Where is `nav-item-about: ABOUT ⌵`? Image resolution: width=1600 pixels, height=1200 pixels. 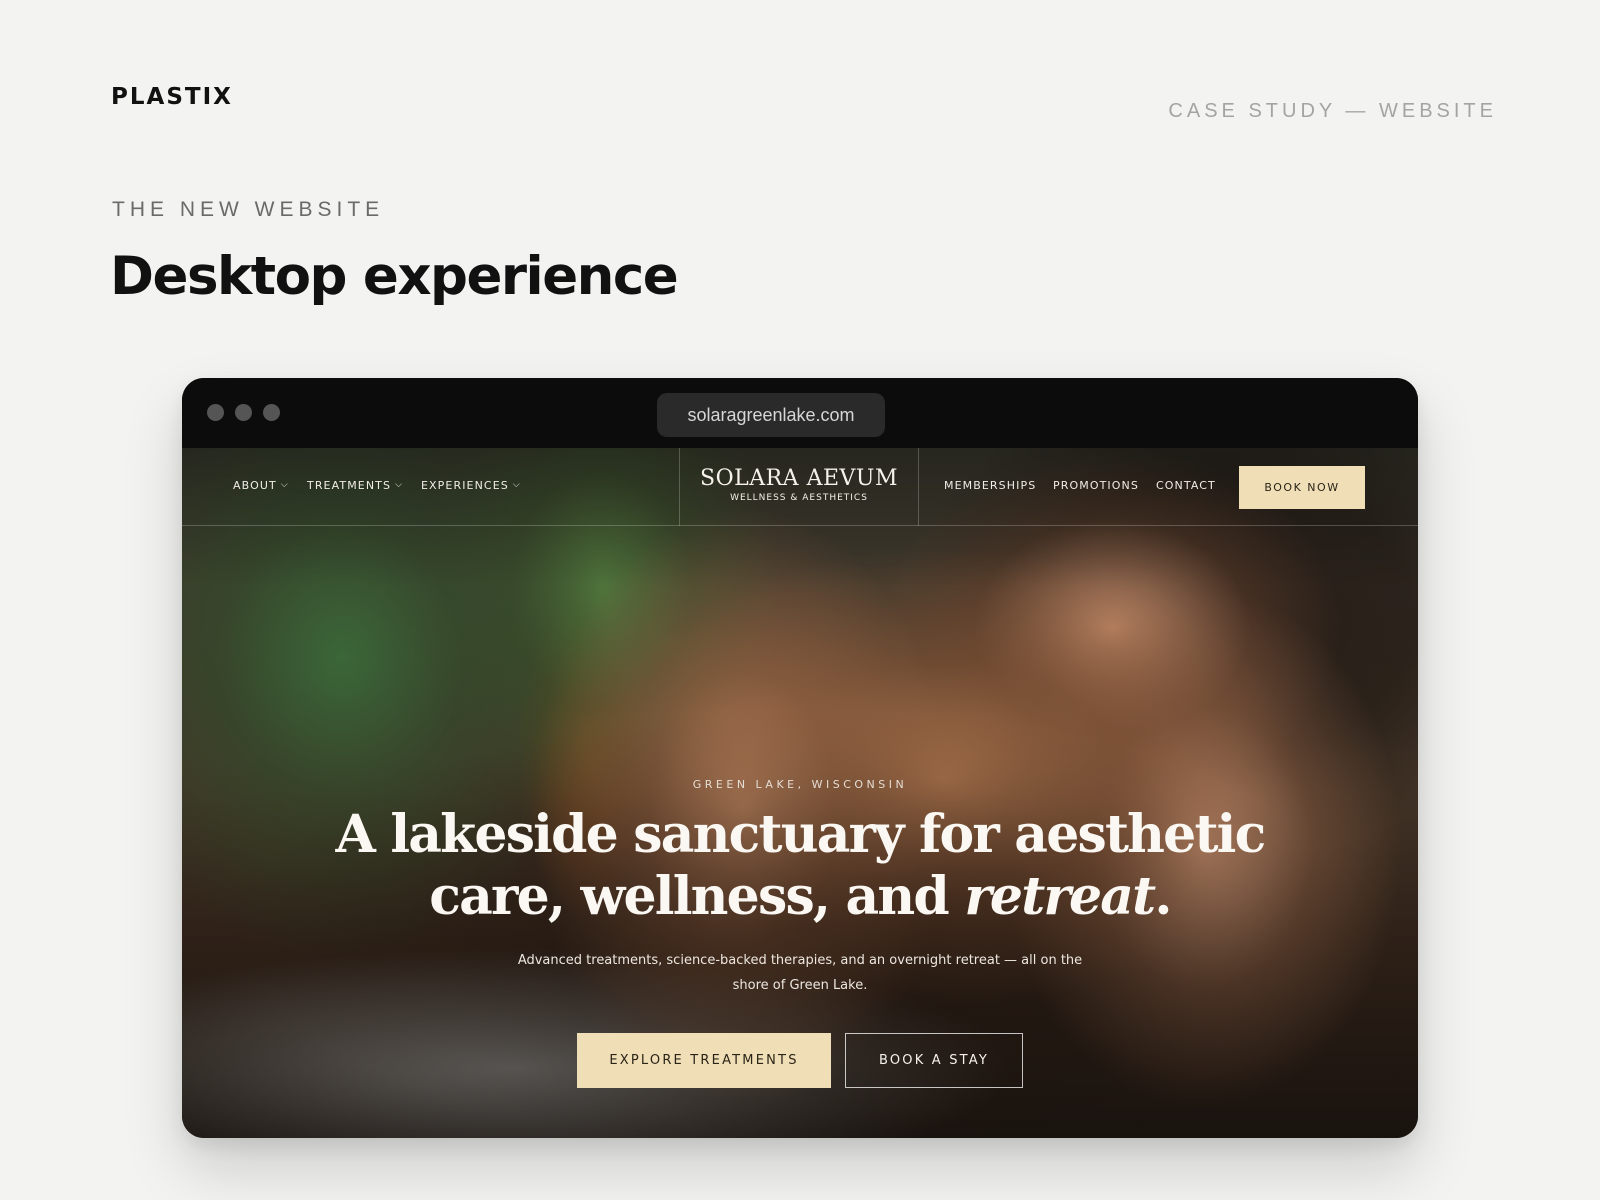
nav-item-about: ABOUT ⌵ is located at coordinates (261, 485).